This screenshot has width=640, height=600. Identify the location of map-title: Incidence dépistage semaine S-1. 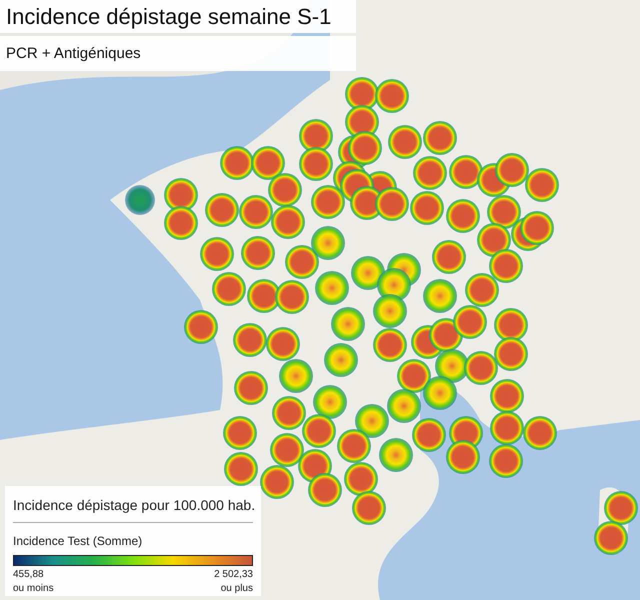
(178, 16).